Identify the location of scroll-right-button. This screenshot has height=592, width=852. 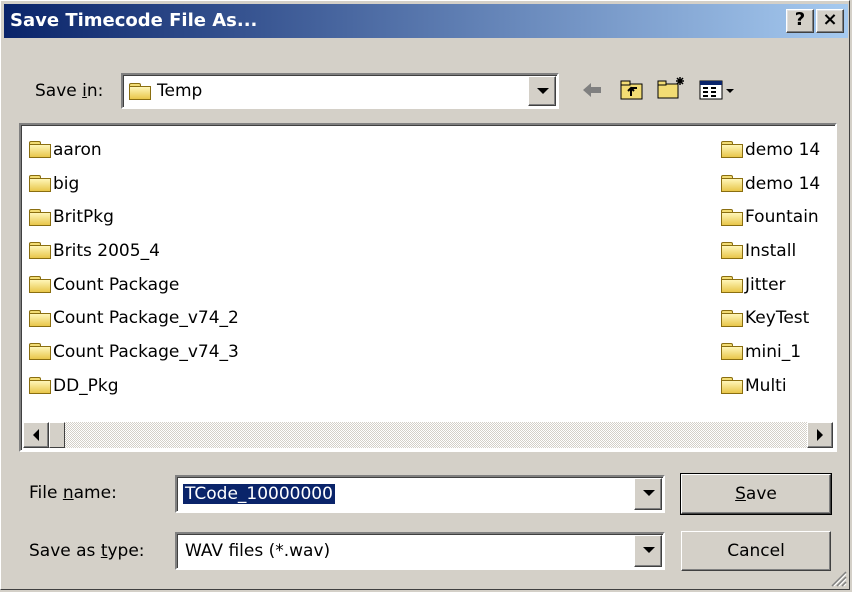
(820, 435).